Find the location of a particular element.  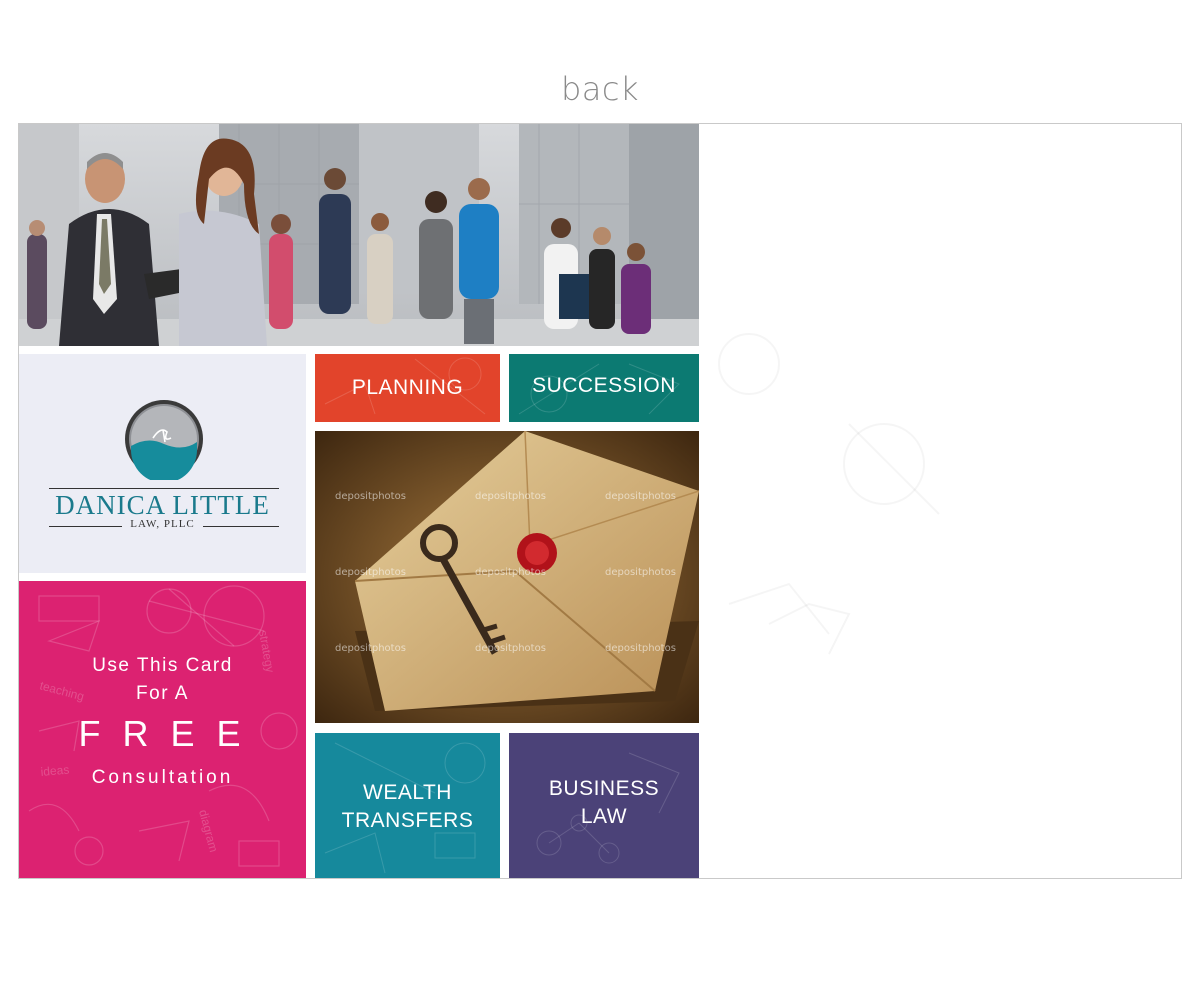

faint-background-sketch is located at coordinates (829, 494).